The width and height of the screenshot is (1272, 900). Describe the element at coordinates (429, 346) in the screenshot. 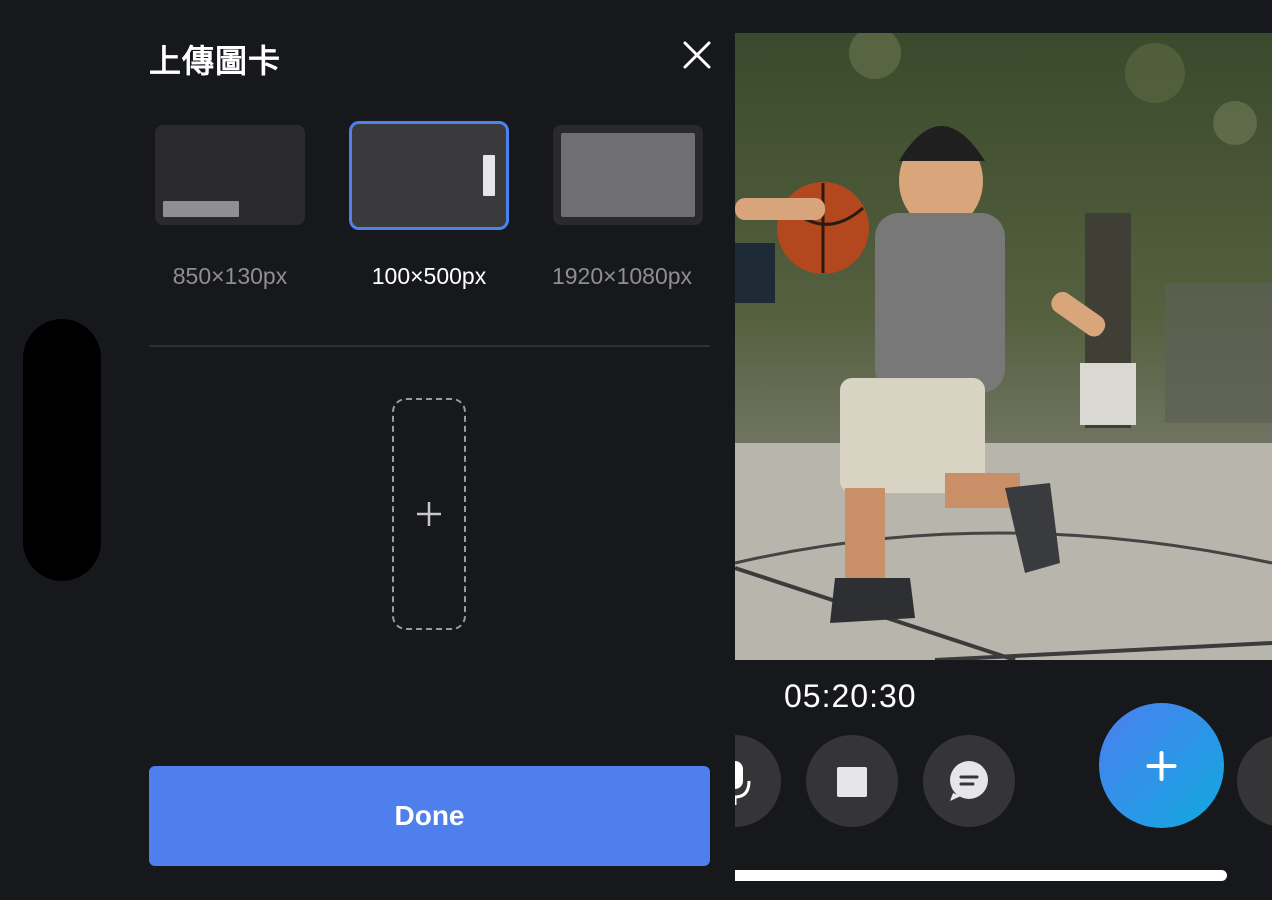

I see `divider` at that location.